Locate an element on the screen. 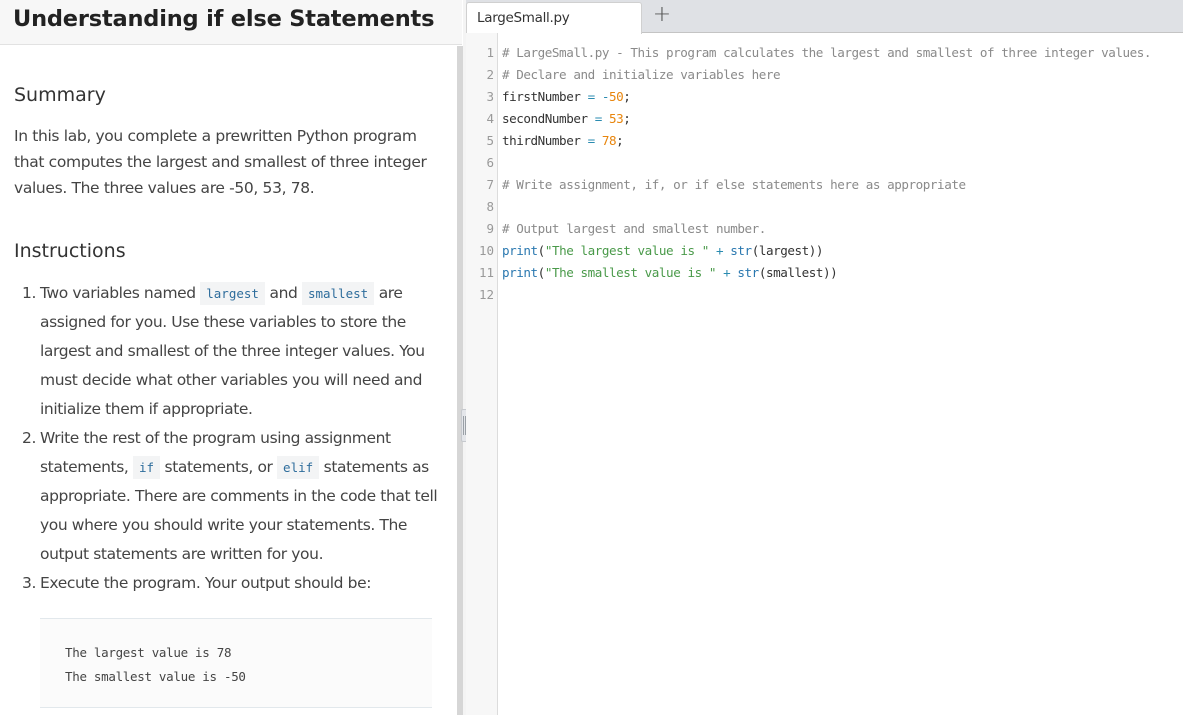 The image size is (1183, 715). code-token-var: (largest)) is located at coordinates (787, 250).